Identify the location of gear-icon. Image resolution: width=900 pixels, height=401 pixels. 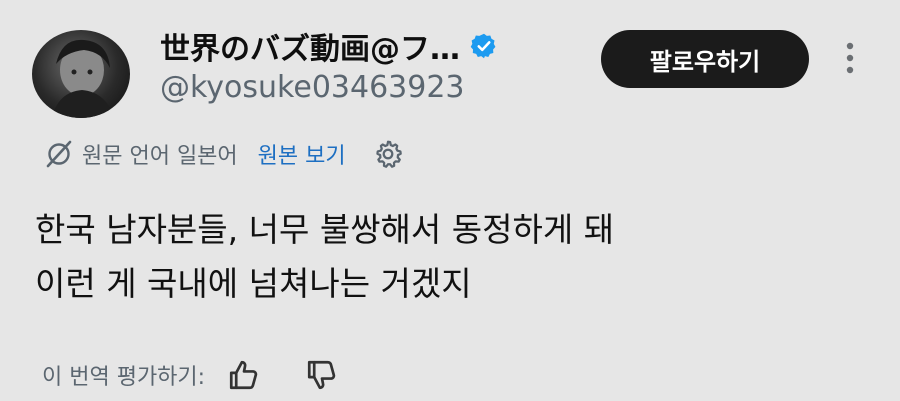
(388, 154).